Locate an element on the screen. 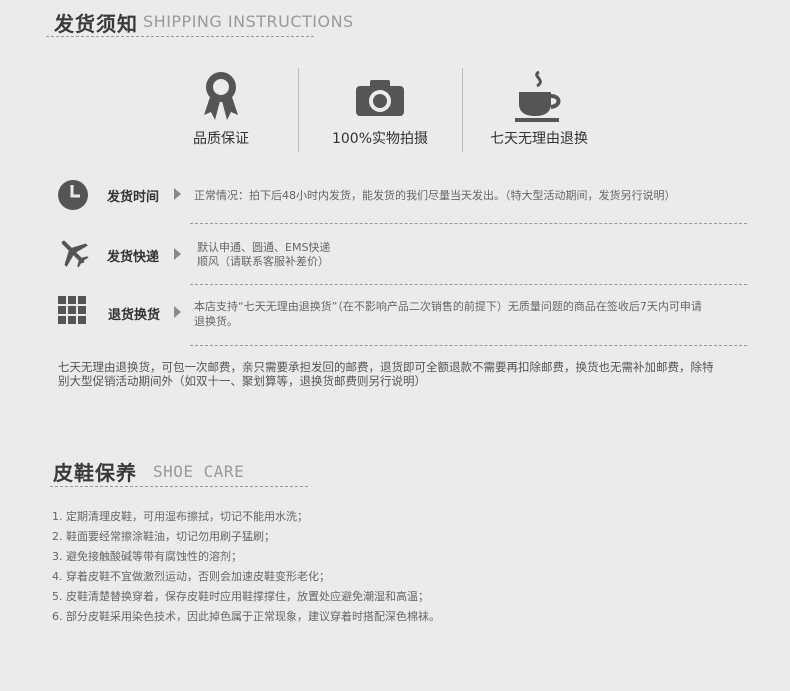 Image resolution: width=790 pixels, height=691 pixels. care-item: 6. 部分皮鞋采用染色技术，因此掉色属于正常现象，建议穿着时搭配深色棉袜。 is located at coordinates (246, 616).